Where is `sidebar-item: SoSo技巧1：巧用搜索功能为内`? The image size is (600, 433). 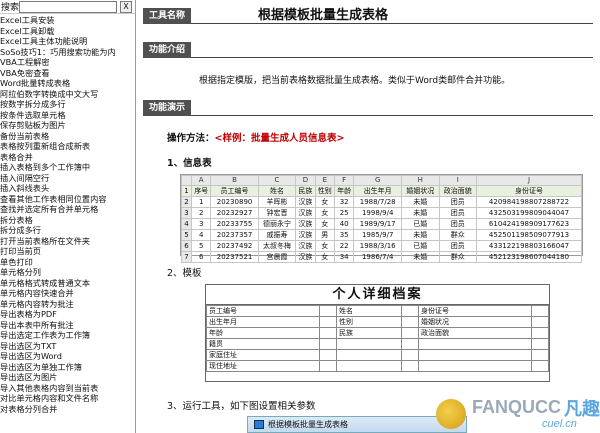 sidebar-item: SoSo技巧1：巧用搜索功能为内 is located at coordinates (67, 52).